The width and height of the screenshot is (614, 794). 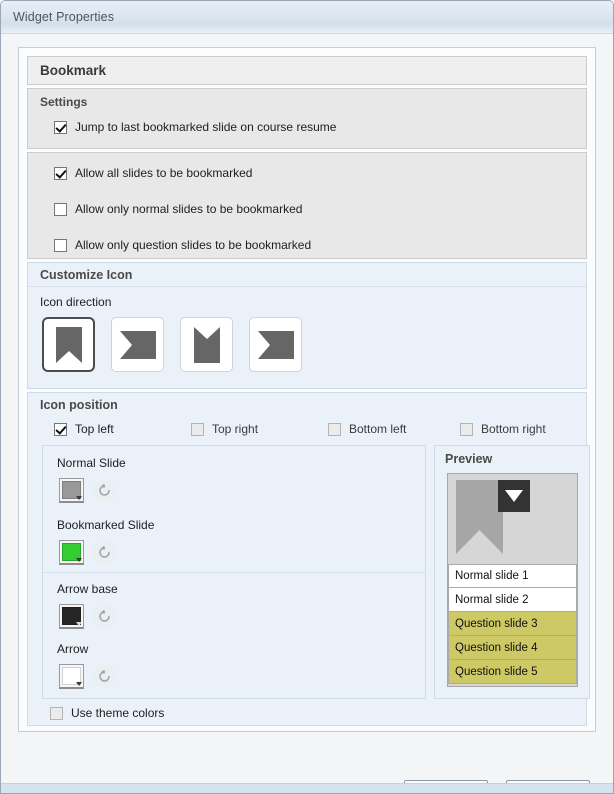 I want to click on position-bottom-right-label: Bottom right, so click(x=513, y=429).